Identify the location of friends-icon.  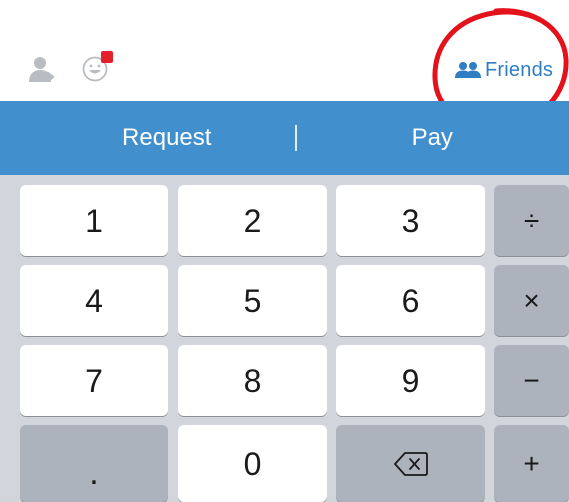
(468, 70).